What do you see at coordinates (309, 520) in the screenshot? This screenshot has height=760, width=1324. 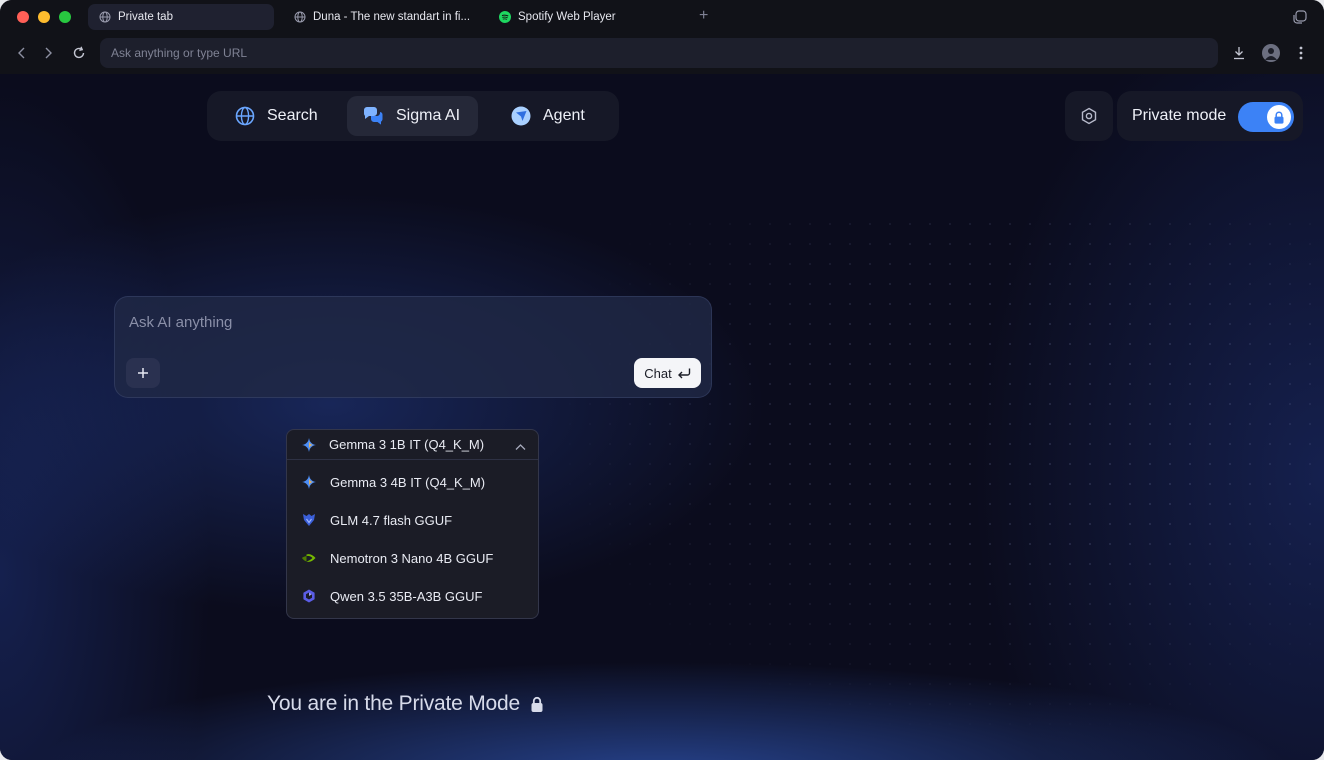 I see `glm-icon` at bounding box center [309, 520].